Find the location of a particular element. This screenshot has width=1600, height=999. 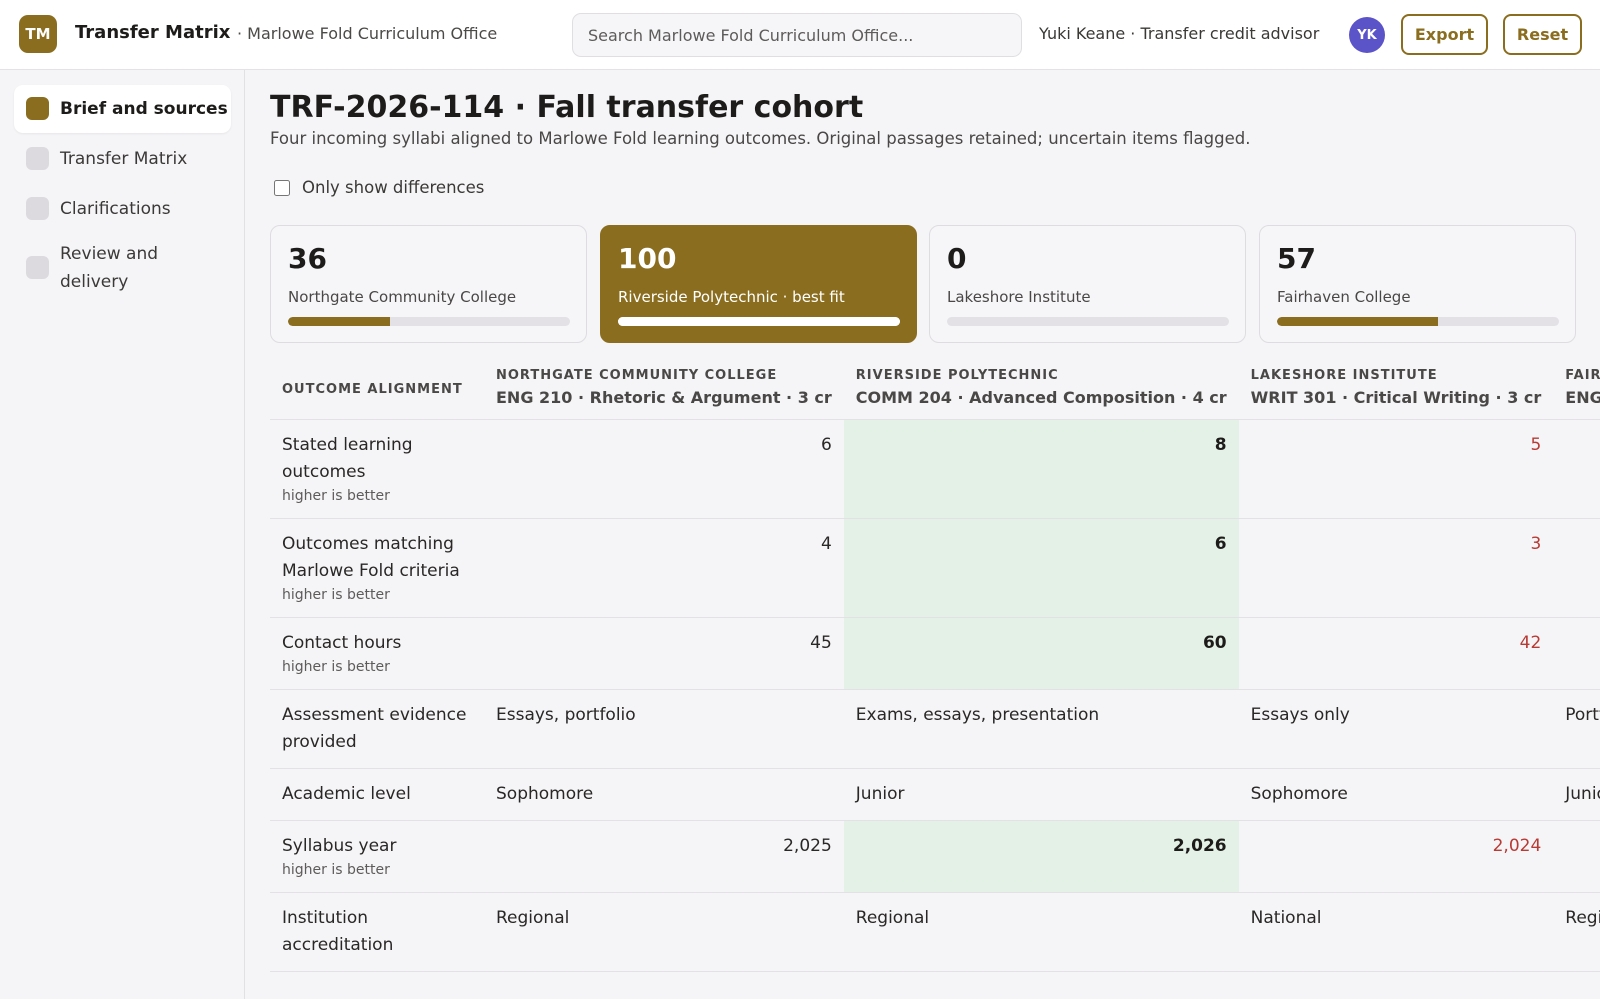

sidebar-item-label: Transfer Matrix is located at coordinates (124, 159).